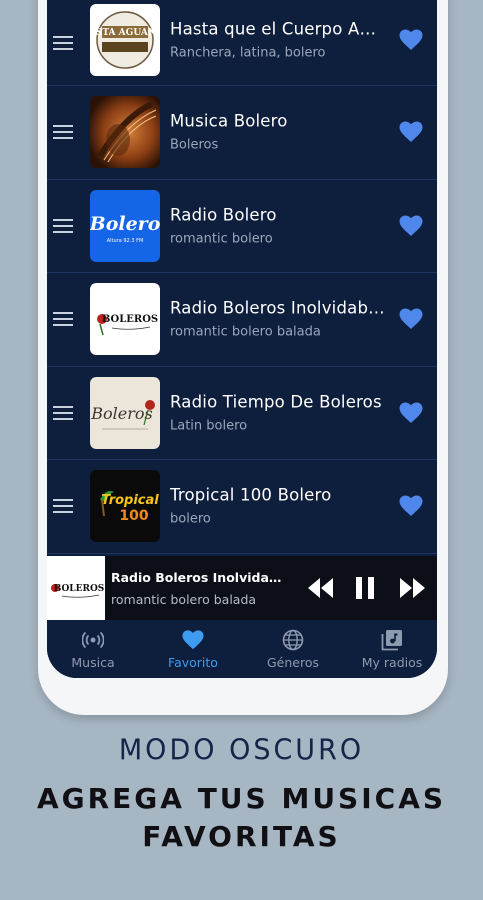 This screenshot has height=900, width=483. Describe the element at coordinates (365, 588) in the screenshot. I see `pause-icon` at that location.